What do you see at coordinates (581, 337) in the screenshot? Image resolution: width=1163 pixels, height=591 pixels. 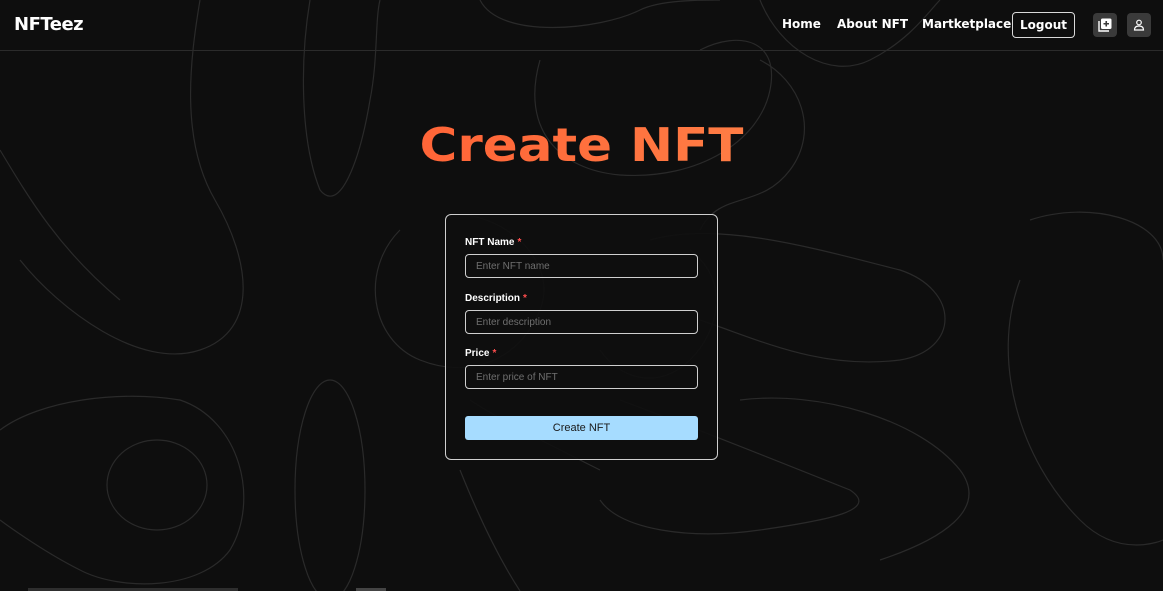 I see `create-nft-form: NFT Name* Description* Price* Create NFT` at bounding box center [581, 337].